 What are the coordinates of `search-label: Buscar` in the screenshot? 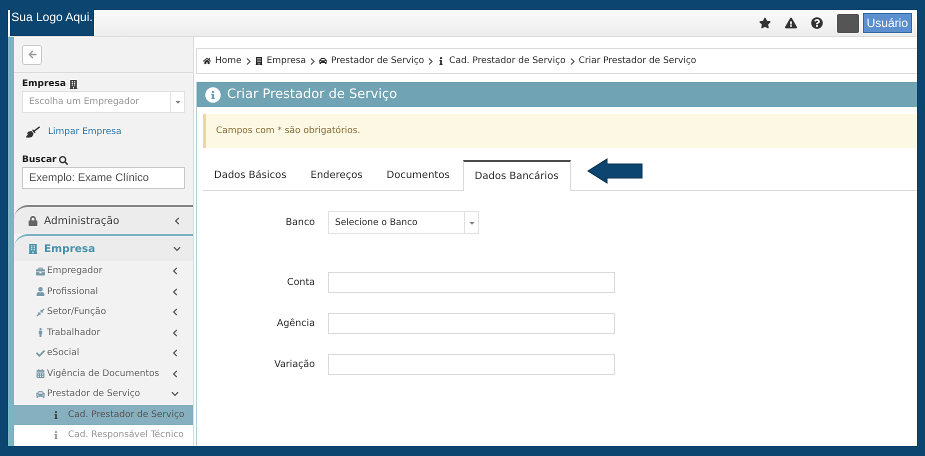 It's located at (39, 160).